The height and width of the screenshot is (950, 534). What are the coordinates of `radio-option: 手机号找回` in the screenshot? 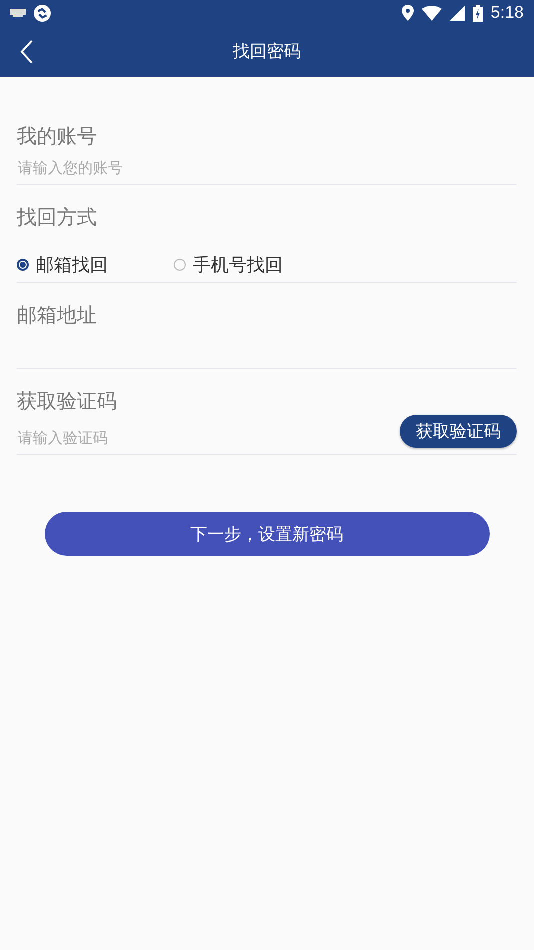 It's located at (252, 265).